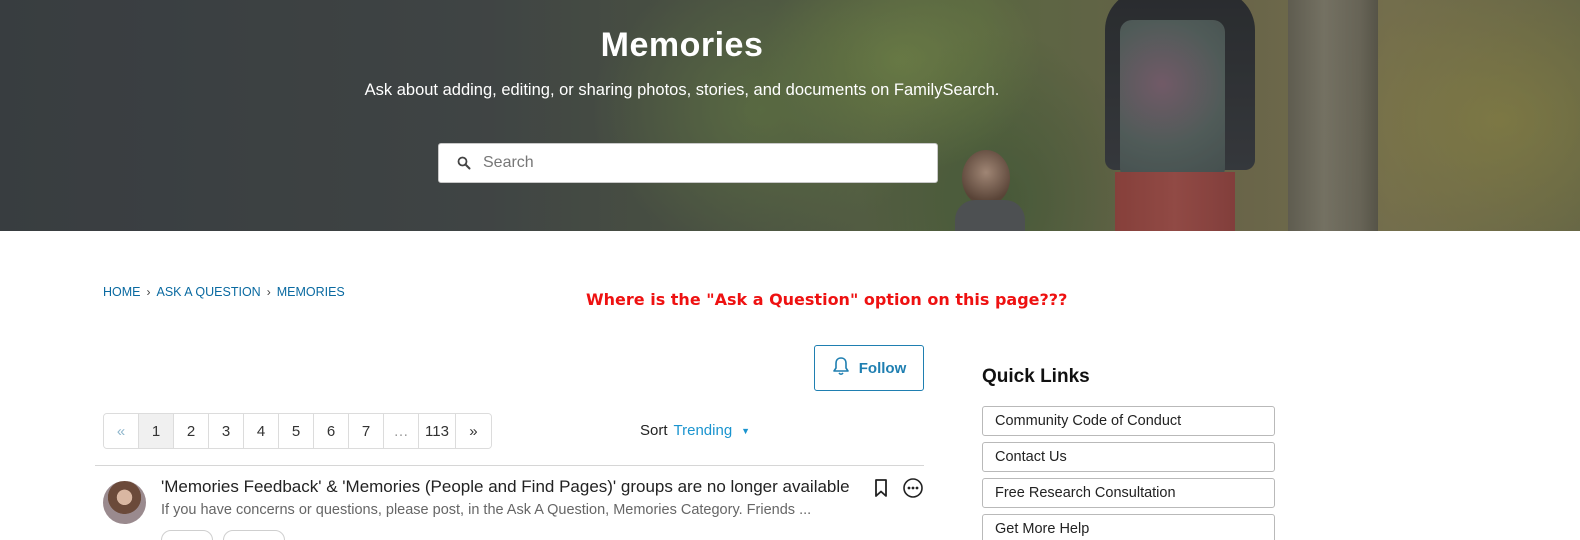 The height and width of the screenshot is (540, 1580). What do you see at coordinates (841, 368) in the screenshot?
I see `bell-icon` at bounding box center [841, 368].